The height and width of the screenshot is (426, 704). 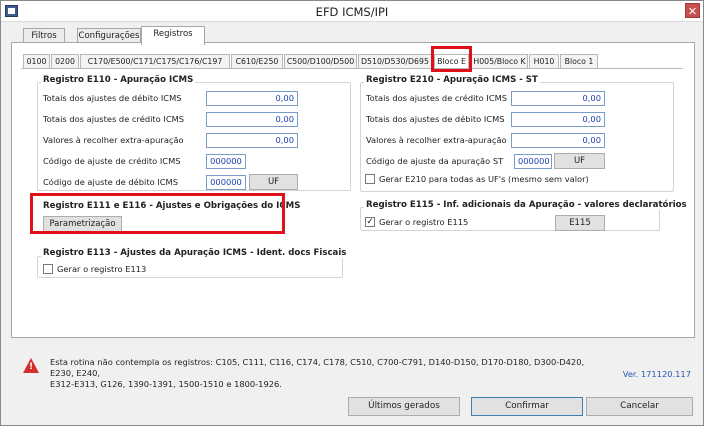 I want to click on subtab-h005-bloco-k: H005/Bloco K, so click(x=499, y=61).